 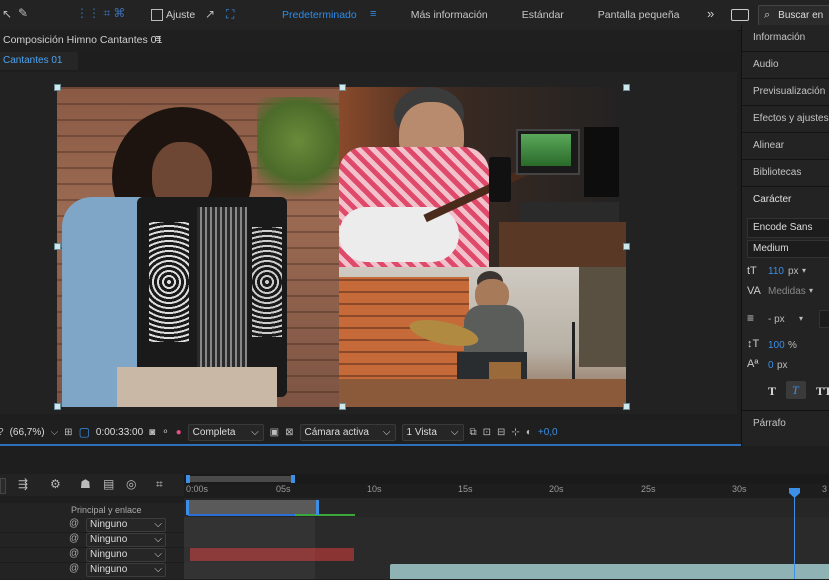 I want to click on align-tool-icons: ⋮⋮ ⌗ ⌘, so click(x=100, y=13).